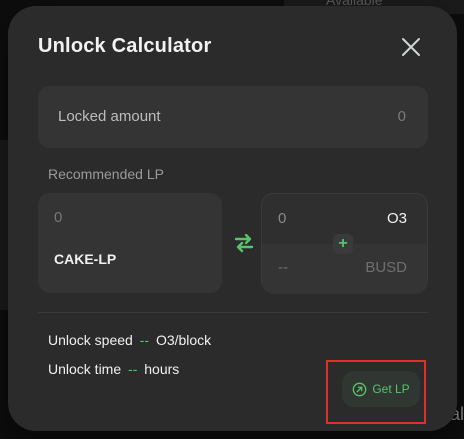 The height and width of the screenshot is (439, 464). Describe the element at coordinates (391, 389) in the screenshot. I see `get-lp-label: Get LP` at that location.